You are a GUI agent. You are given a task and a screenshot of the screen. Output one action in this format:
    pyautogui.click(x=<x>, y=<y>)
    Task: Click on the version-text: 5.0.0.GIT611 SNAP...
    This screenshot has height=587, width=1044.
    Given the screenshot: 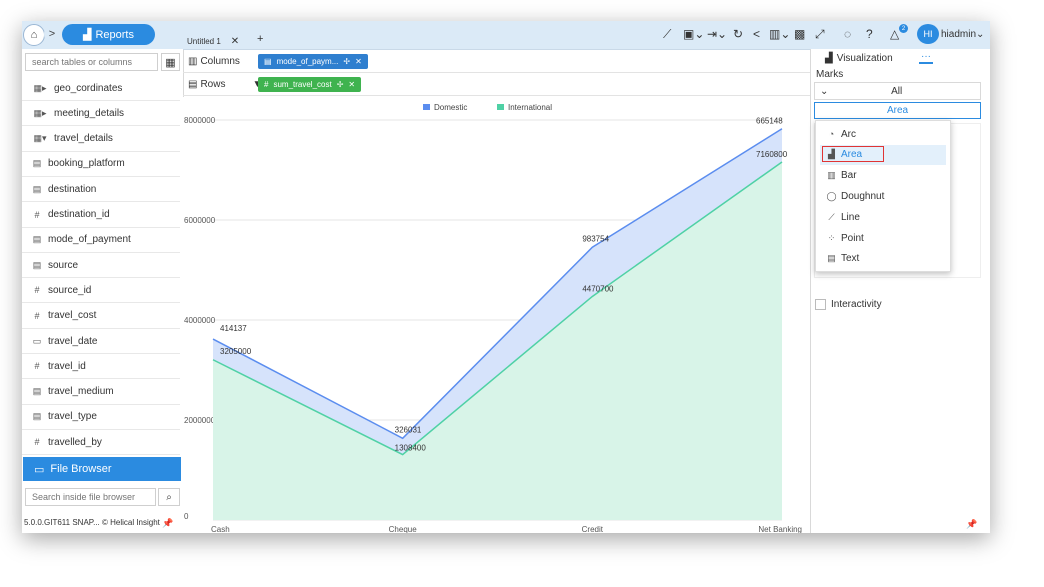 What is the action you would take?
    pyautogui.click(x=62, y=522)
    